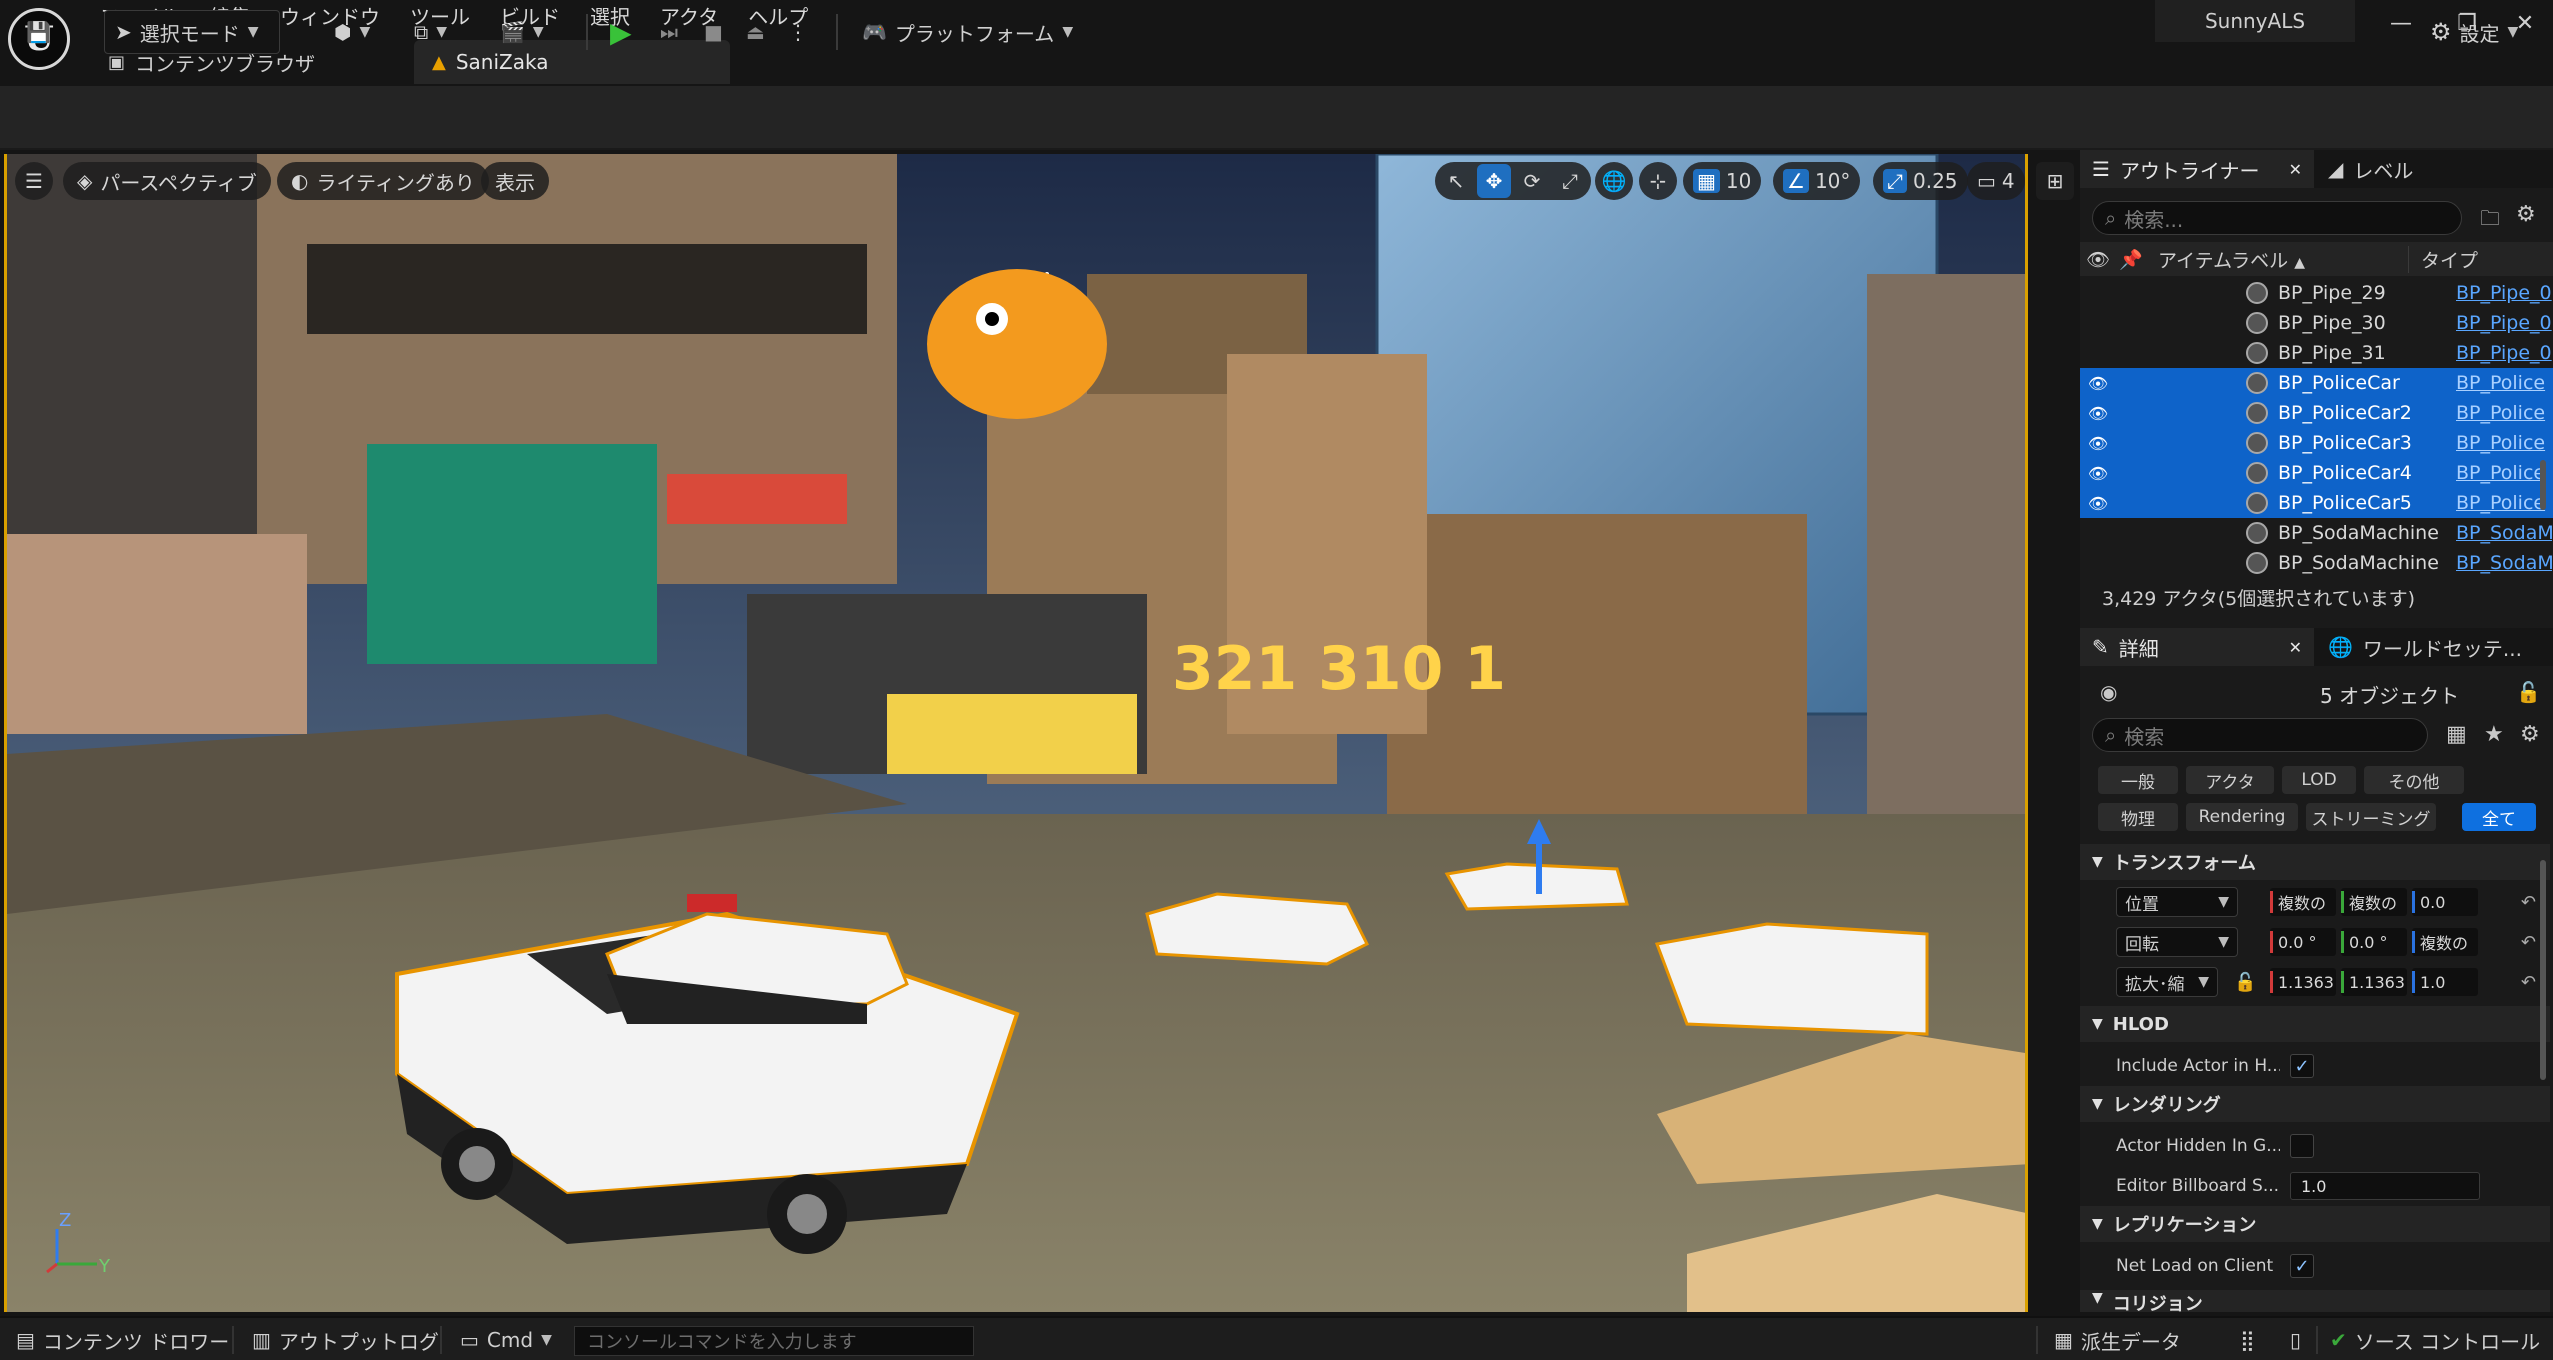 Image resolution: width=2553 pixels, height=1360 pixels. I want to click on location-z-field: 0.0, so click(2445, 902).